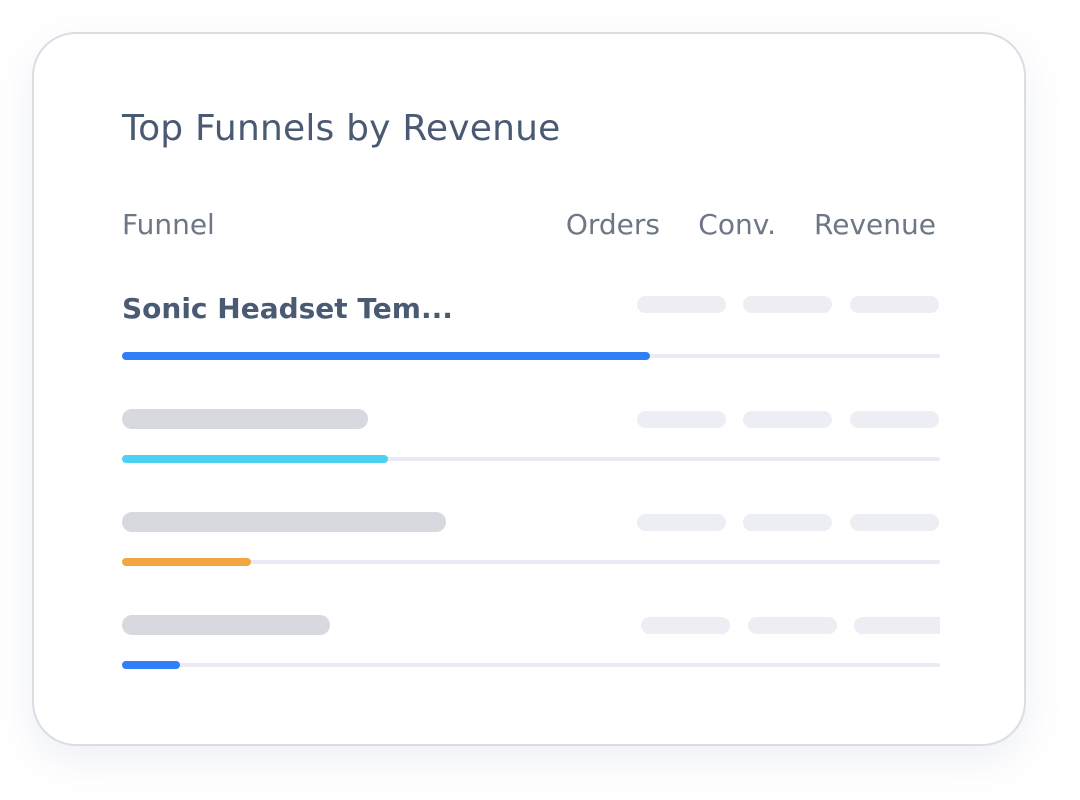  I want to click on column-header-funnel: Funnel, so click(168, 225).